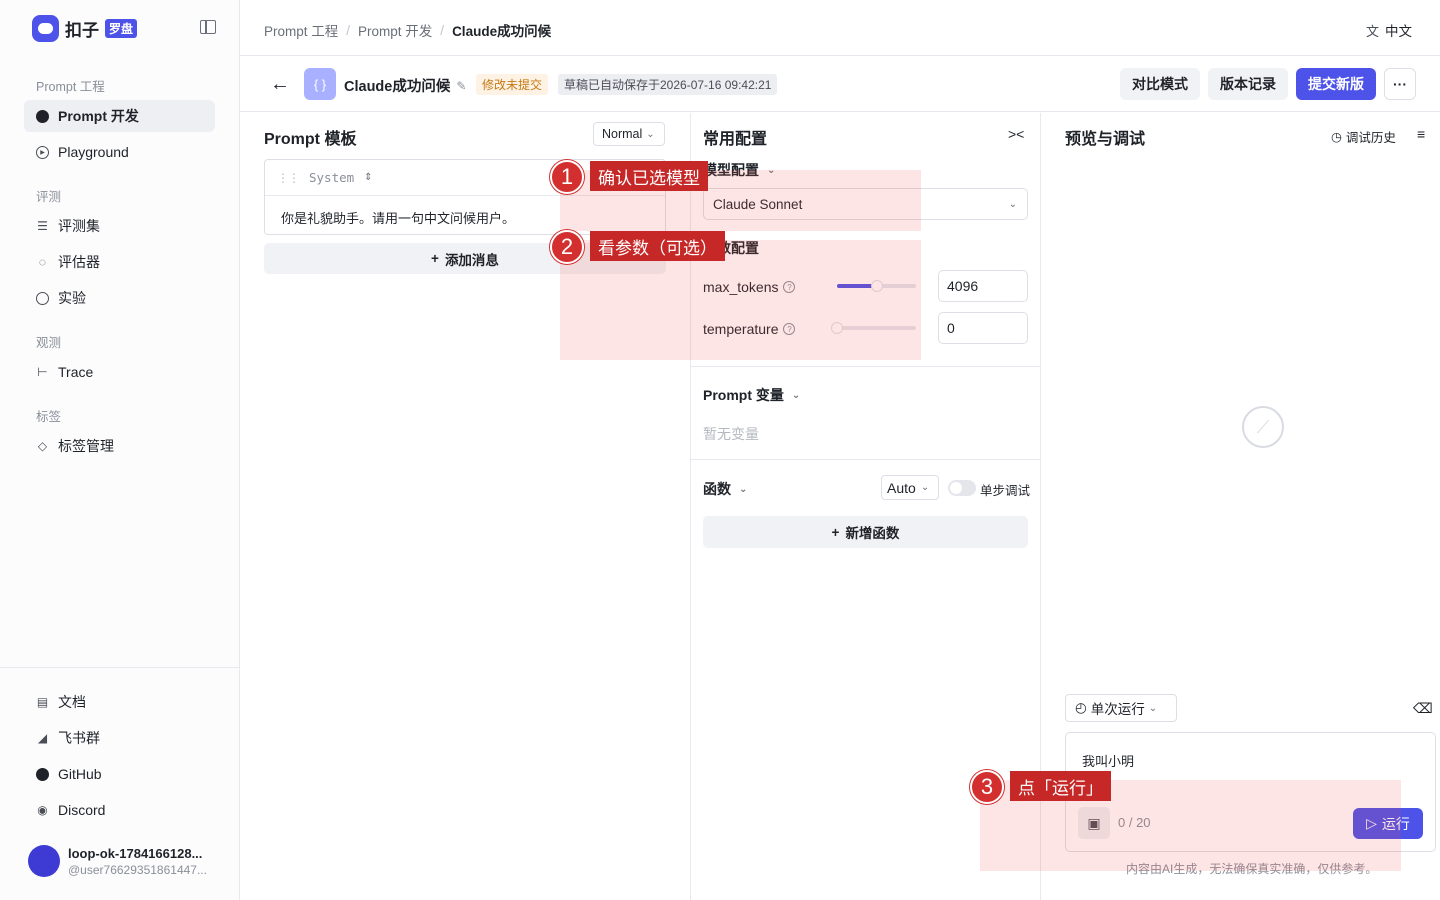 The width and height of the screenshot is (1440, 900). What do you see at coordinates (119, 774) in the screenshot?
I see `sidebar-item-github: GitHub` at bounding box center [119, 774].